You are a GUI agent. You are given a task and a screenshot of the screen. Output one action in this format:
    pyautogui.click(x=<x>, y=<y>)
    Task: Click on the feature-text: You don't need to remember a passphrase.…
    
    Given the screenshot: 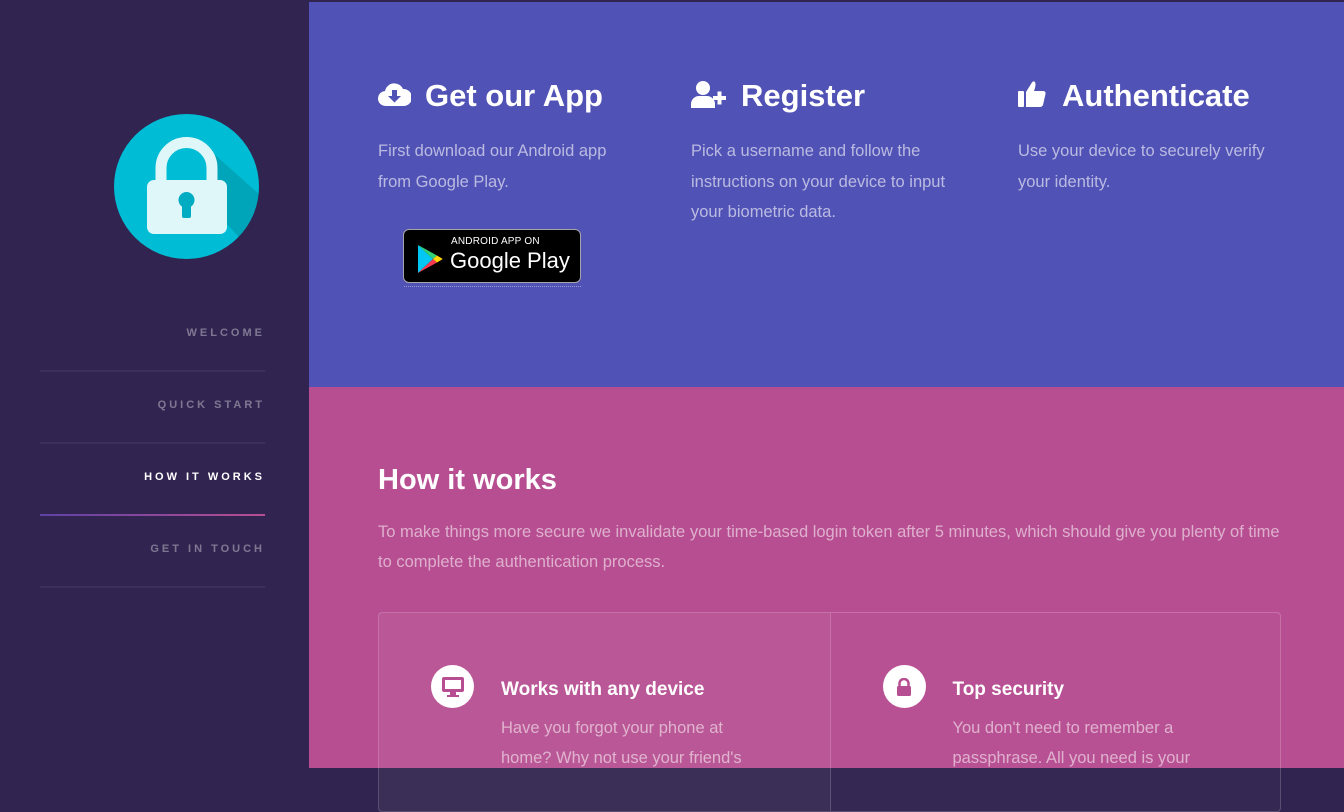 What is the action you would take?
    pyautogui.click(x=1071, y=743)
    